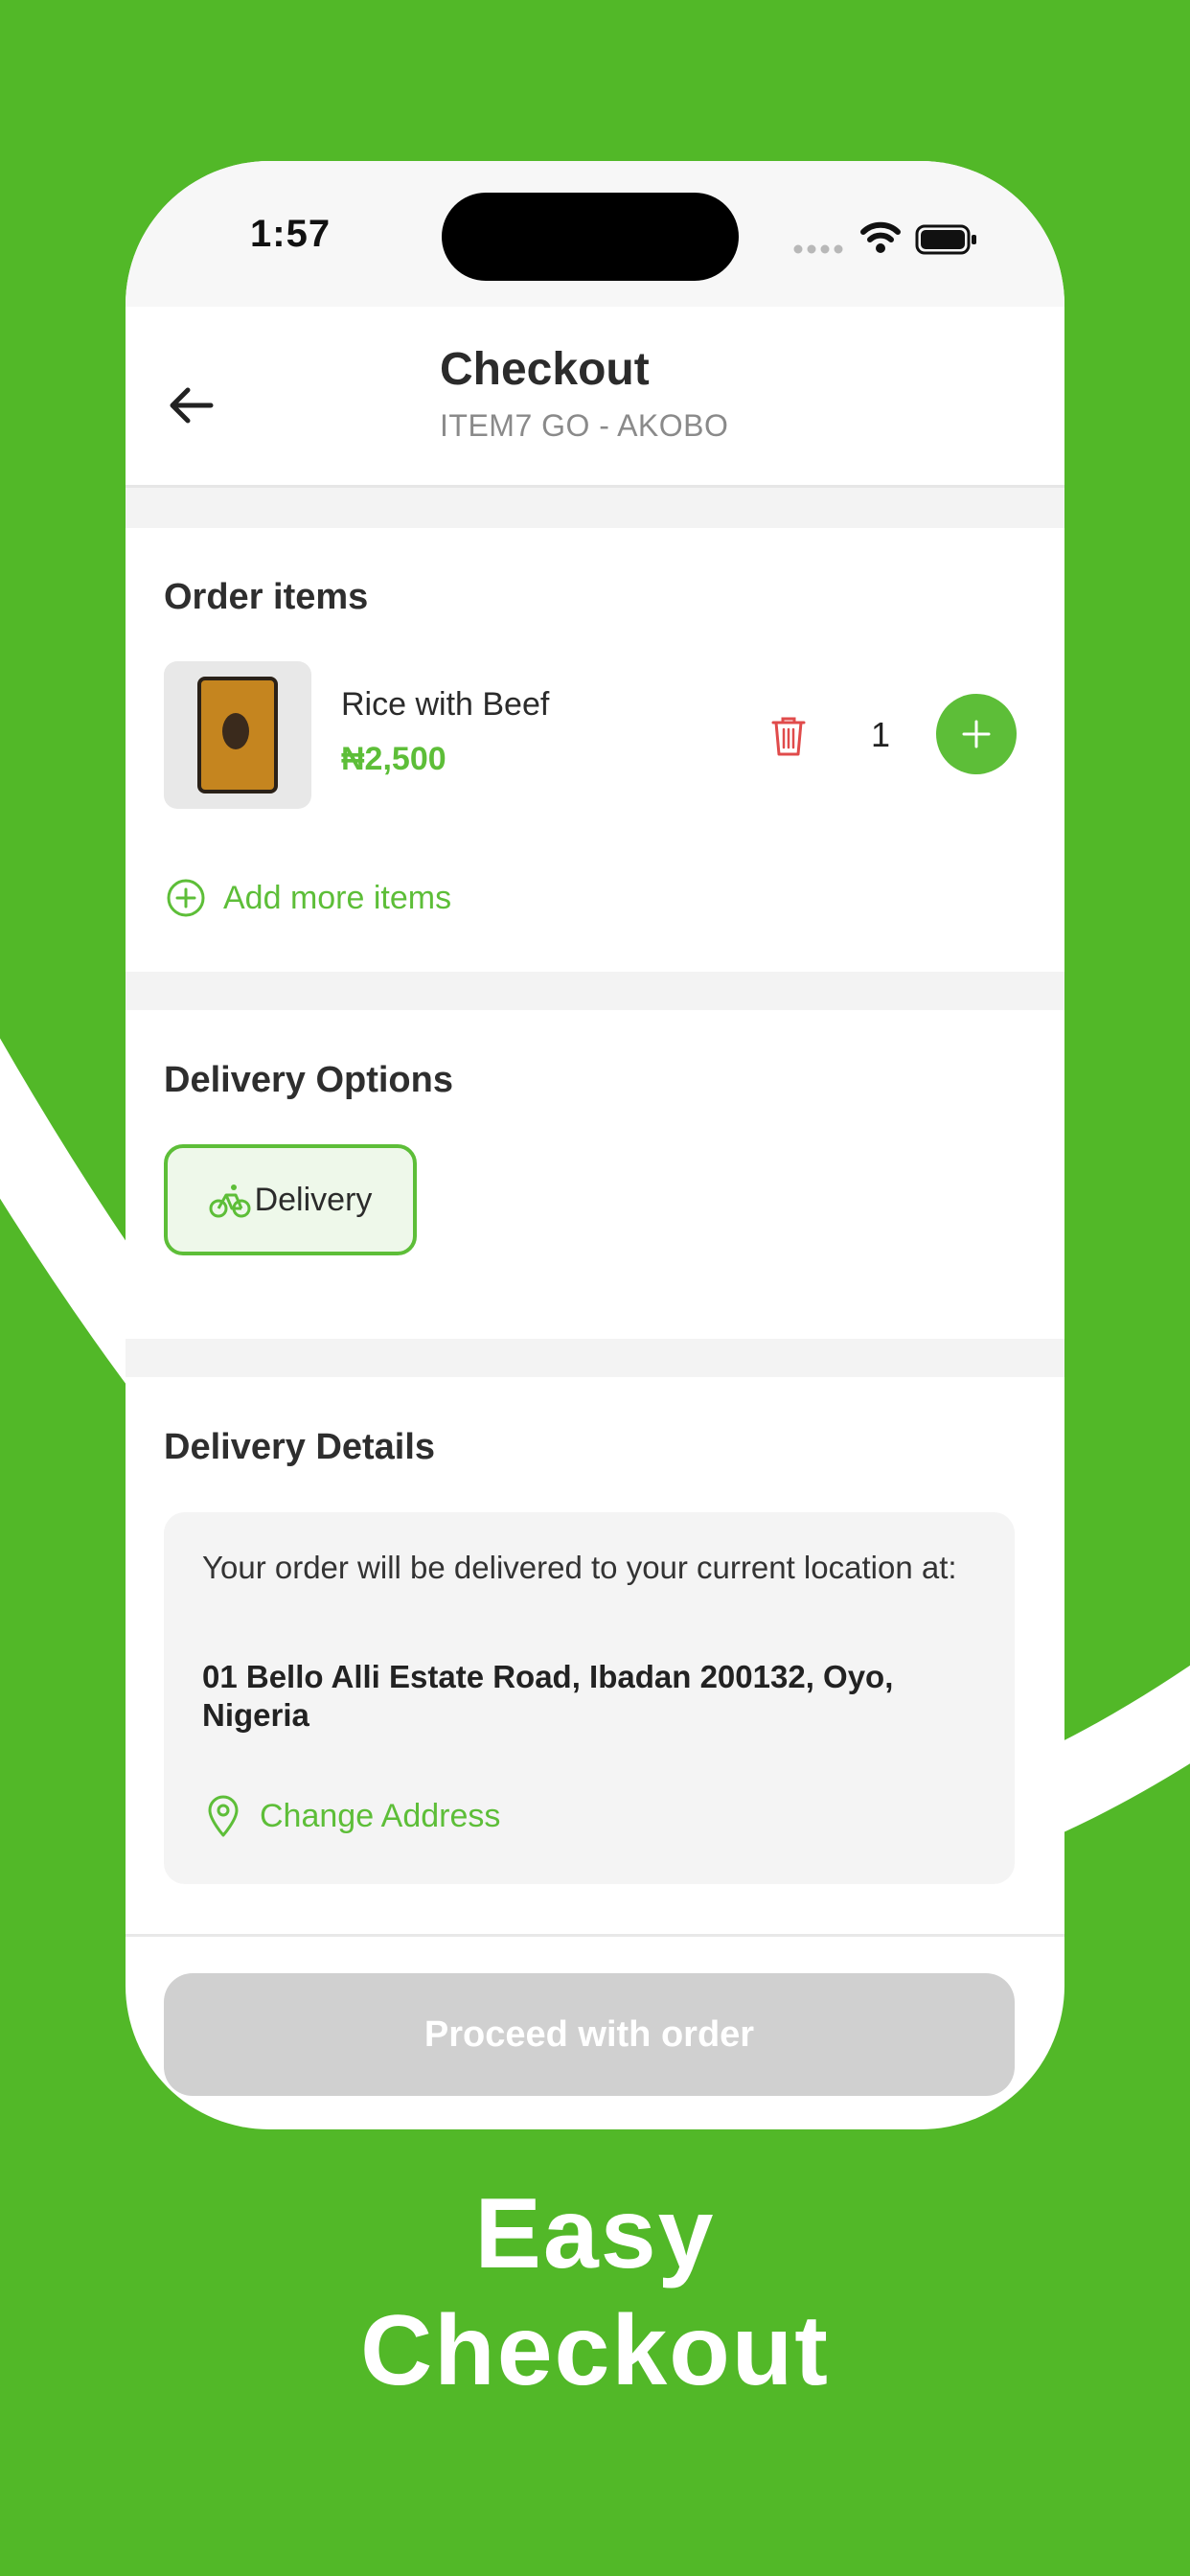 This screenshot has height=2576, width=1190. I want to click on dynamic-island, so click(590, 237).